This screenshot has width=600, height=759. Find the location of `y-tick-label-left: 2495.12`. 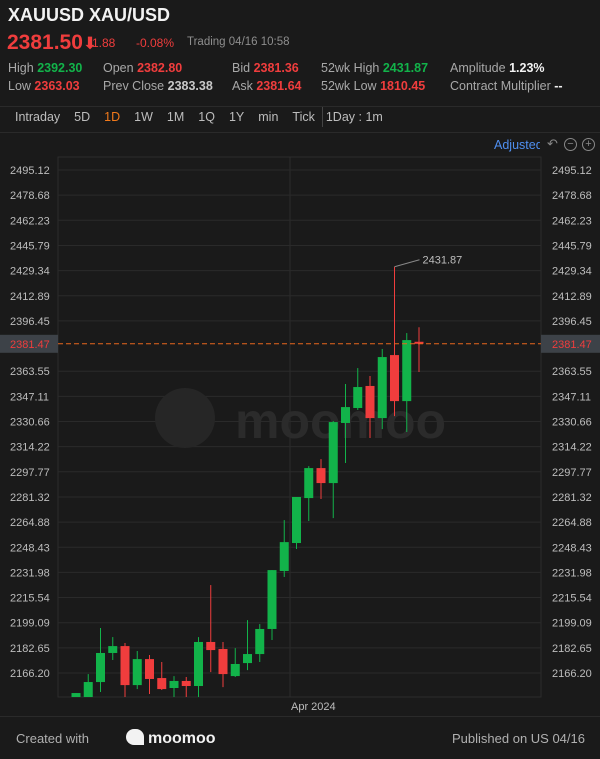

y-tick-label-left: 2495.12 is located at coordinates (30, 171).